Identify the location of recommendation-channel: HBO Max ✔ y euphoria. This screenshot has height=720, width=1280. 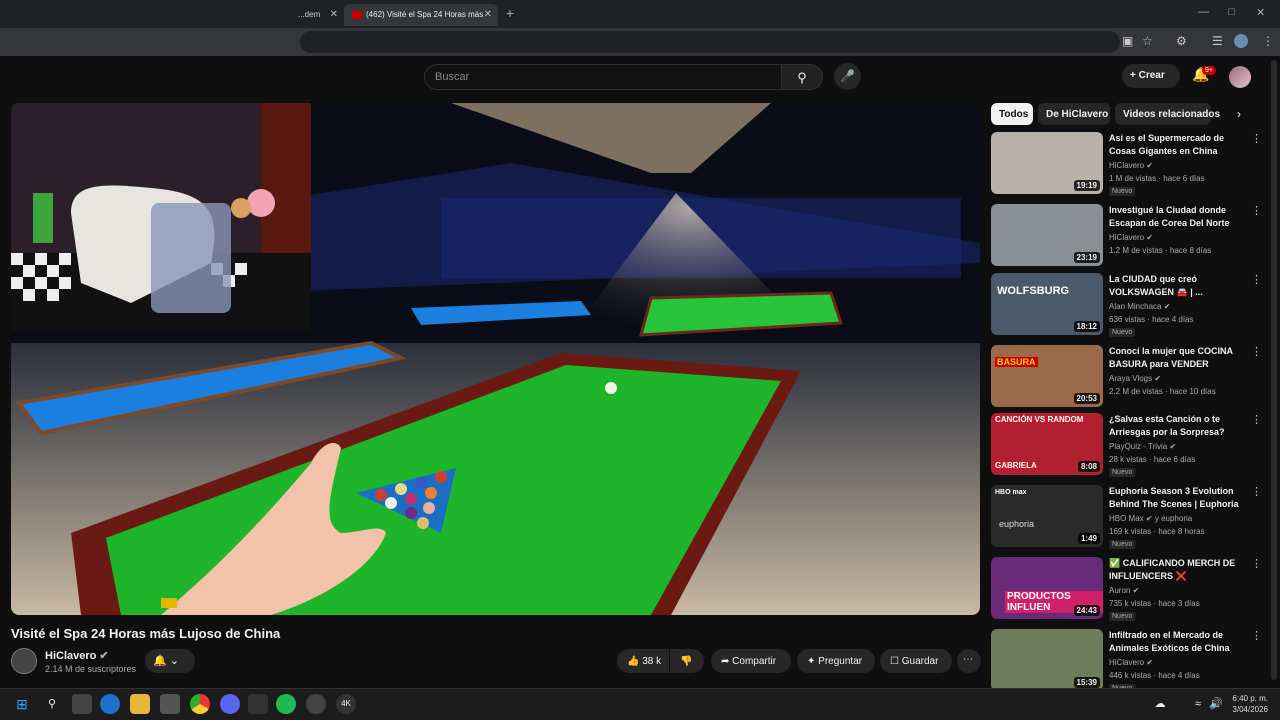
(1150, 518).